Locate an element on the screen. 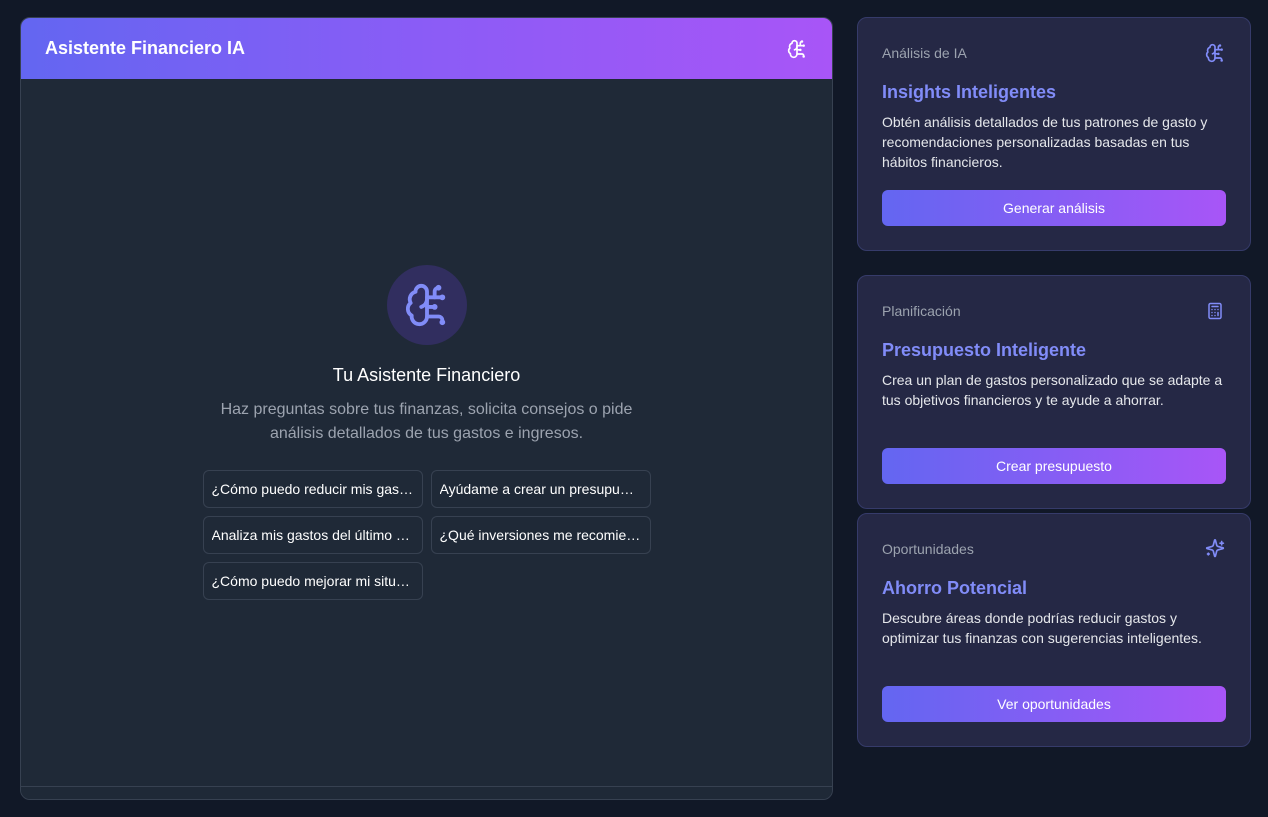 Image resolution: width=1268 pixels, height=817 pixels. card-category: Análisis de IA is located at coordinates (924, 53).